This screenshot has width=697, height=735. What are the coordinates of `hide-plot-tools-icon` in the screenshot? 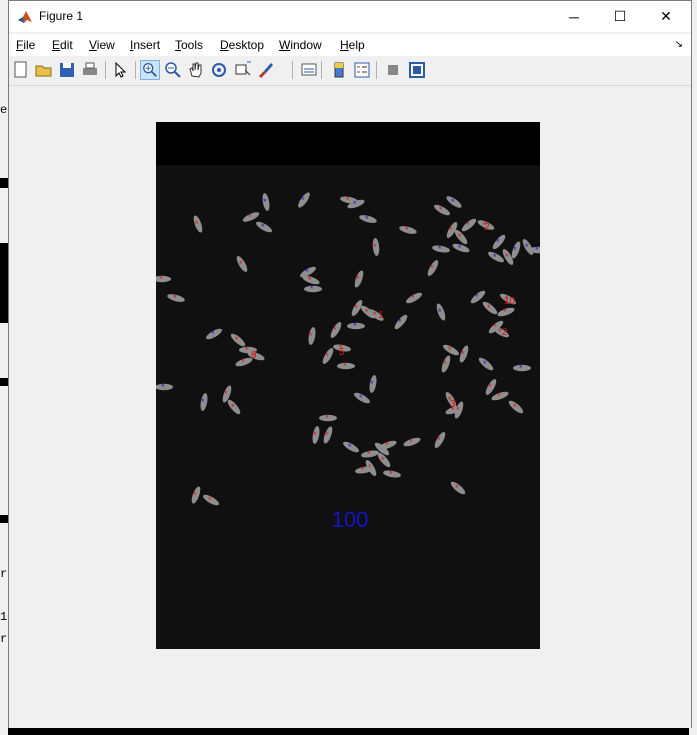 It's located at (393, 70).